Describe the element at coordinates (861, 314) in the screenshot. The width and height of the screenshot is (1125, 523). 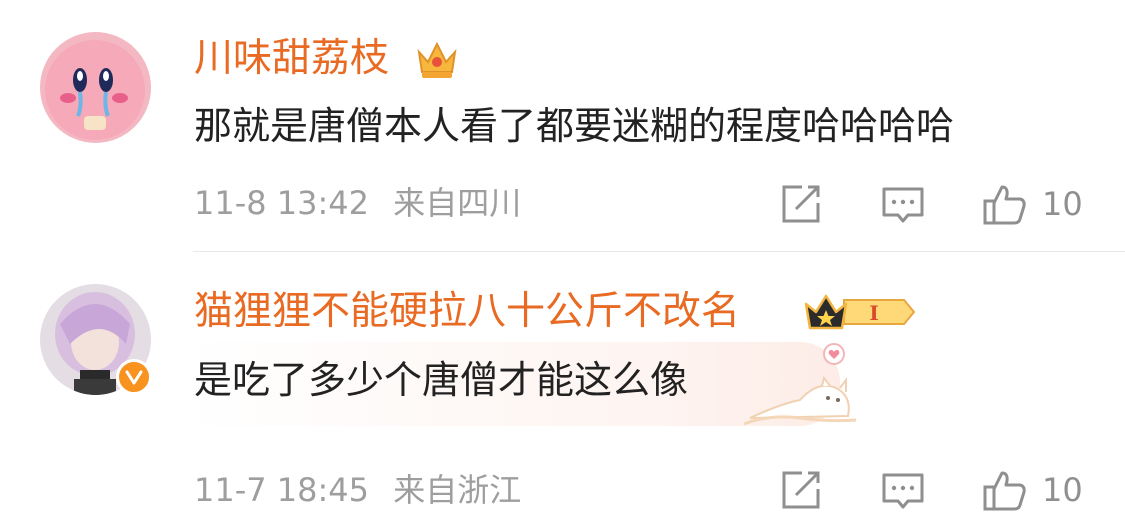
I see `crown-level-badge-icon: I` at that location.